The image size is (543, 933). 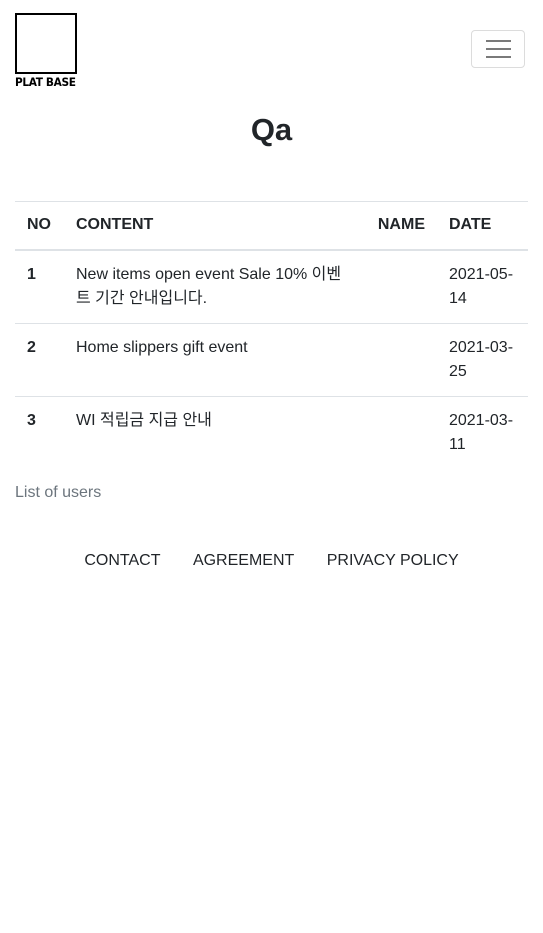 What do you see at coordinates (393, 560) in the screenshot?
I see `footer-link-privacy-policy: PRIVACY POLICY` at bounding box center [393, 560].